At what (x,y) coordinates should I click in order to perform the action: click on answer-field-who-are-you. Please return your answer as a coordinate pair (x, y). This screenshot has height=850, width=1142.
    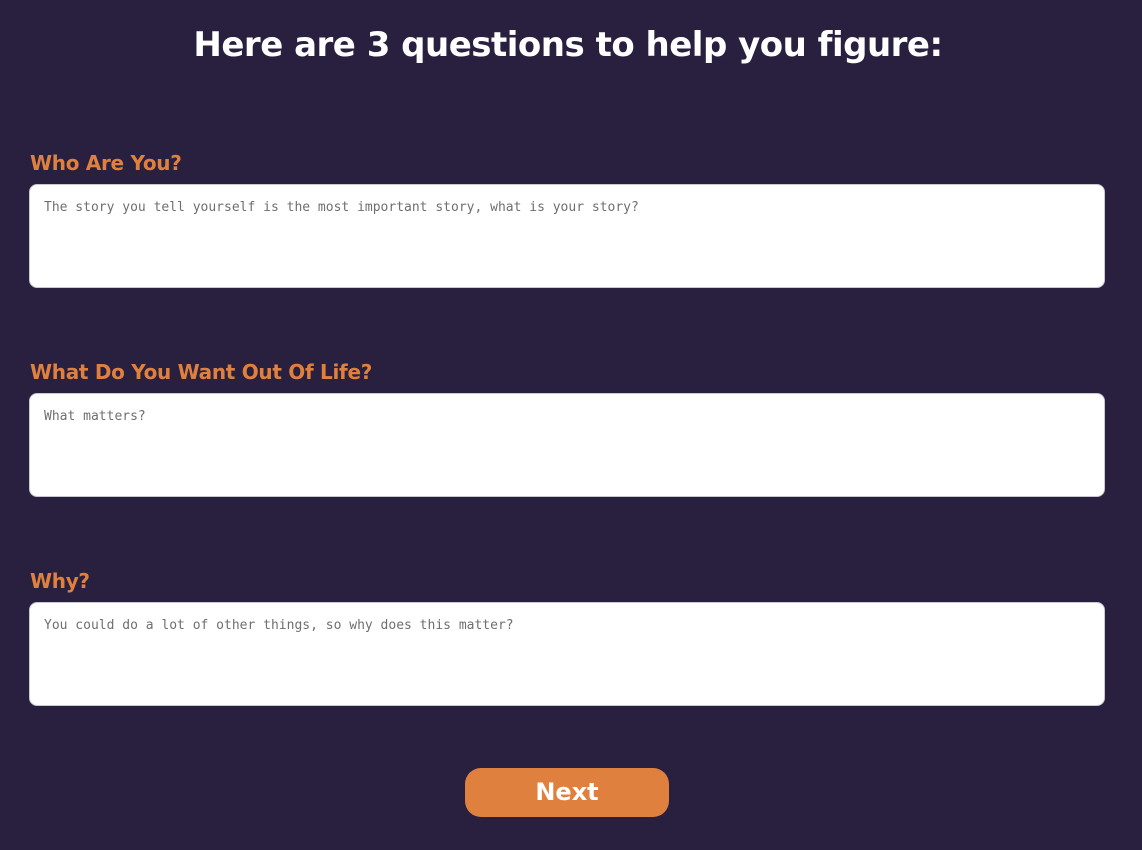
    Looking at the image, I should click on (567, 236).